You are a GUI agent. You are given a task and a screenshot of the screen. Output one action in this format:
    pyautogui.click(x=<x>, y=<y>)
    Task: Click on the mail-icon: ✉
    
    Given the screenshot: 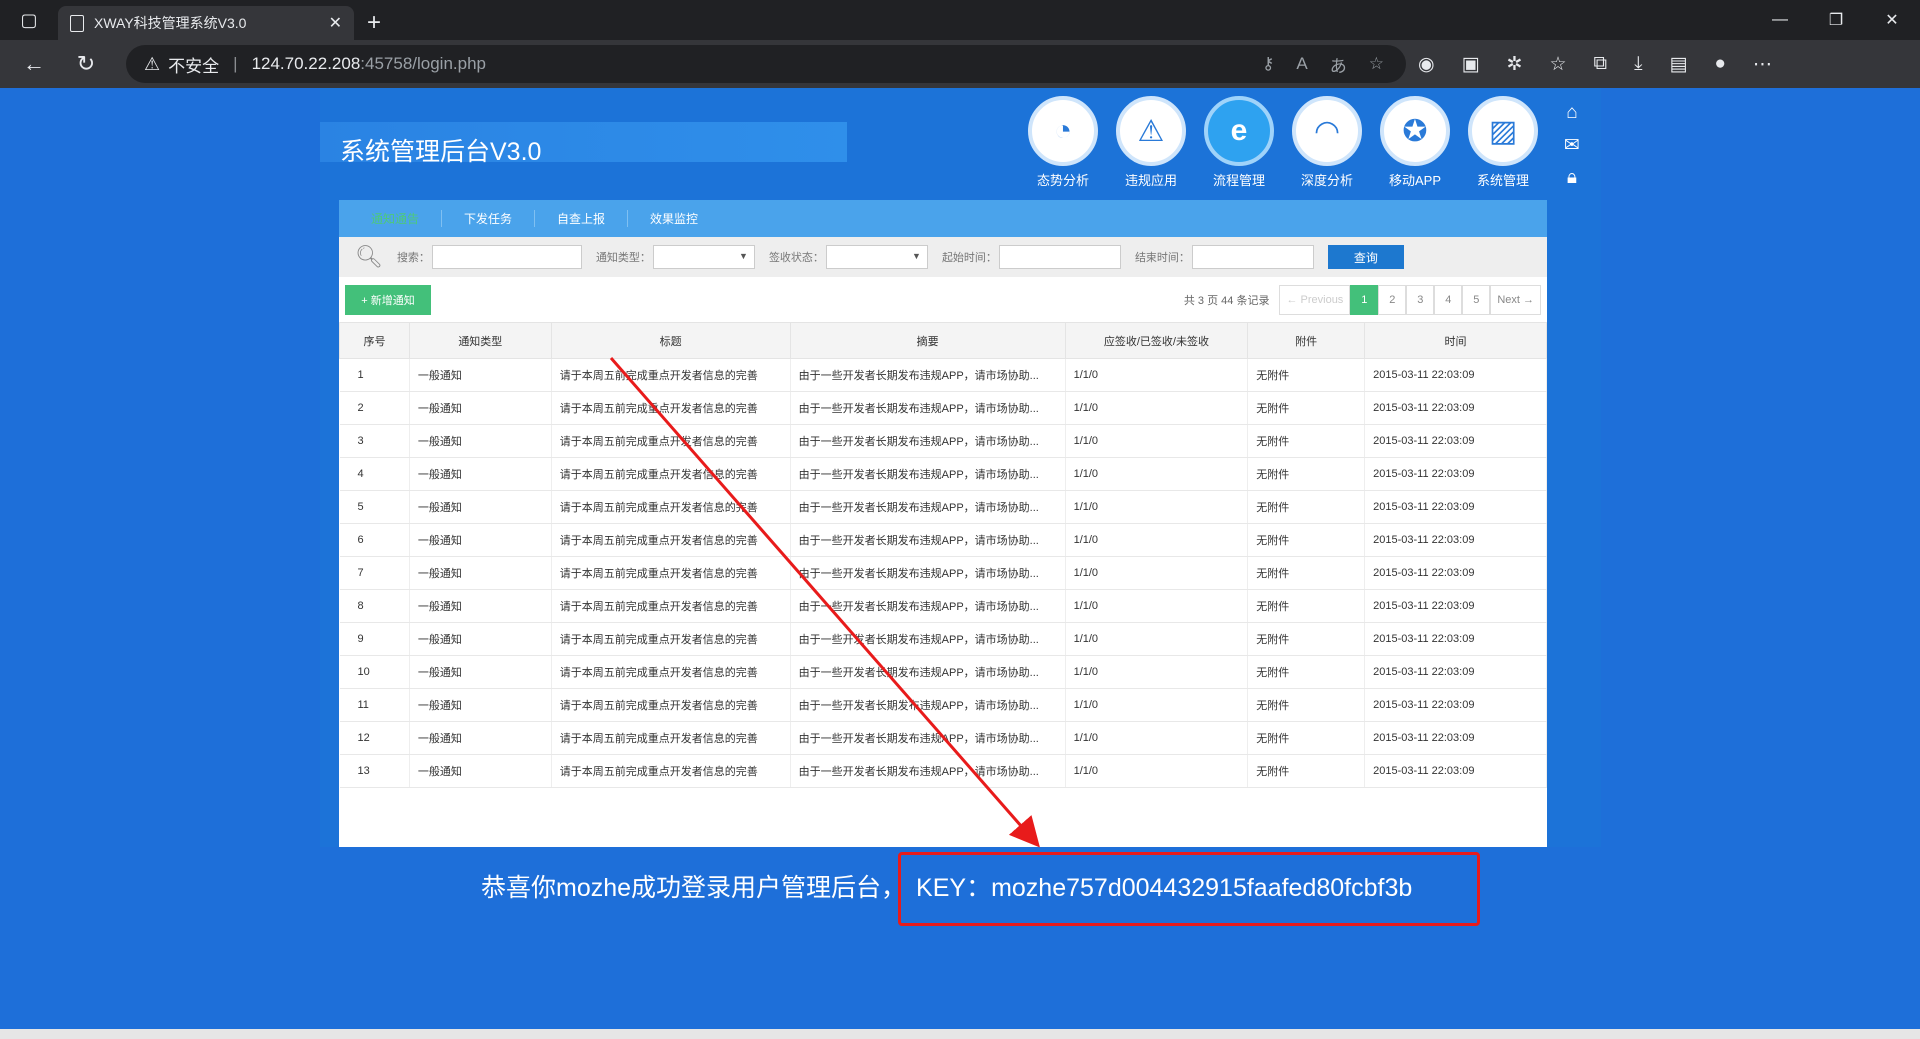 What is the action you would take?
    pyautogui.click(x=1572, y=145)
    